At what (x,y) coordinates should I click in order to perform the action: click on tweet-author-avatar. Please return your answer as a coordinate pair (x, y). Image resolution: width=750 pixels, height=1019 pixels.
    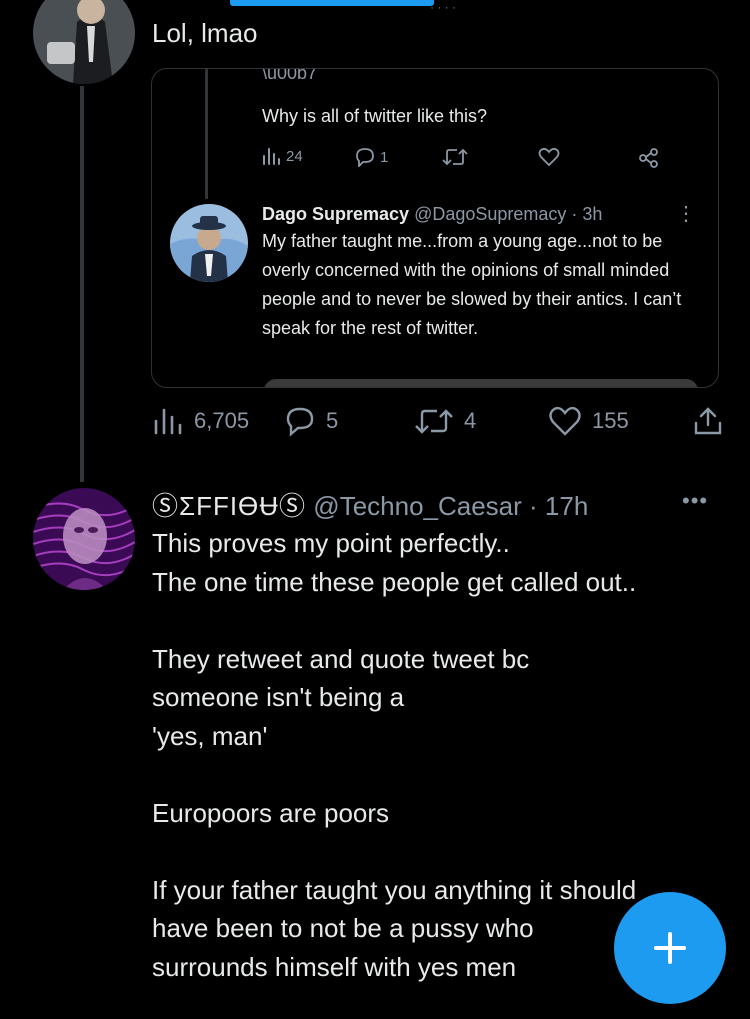
    Looking at the image, I should click on (84, 539).